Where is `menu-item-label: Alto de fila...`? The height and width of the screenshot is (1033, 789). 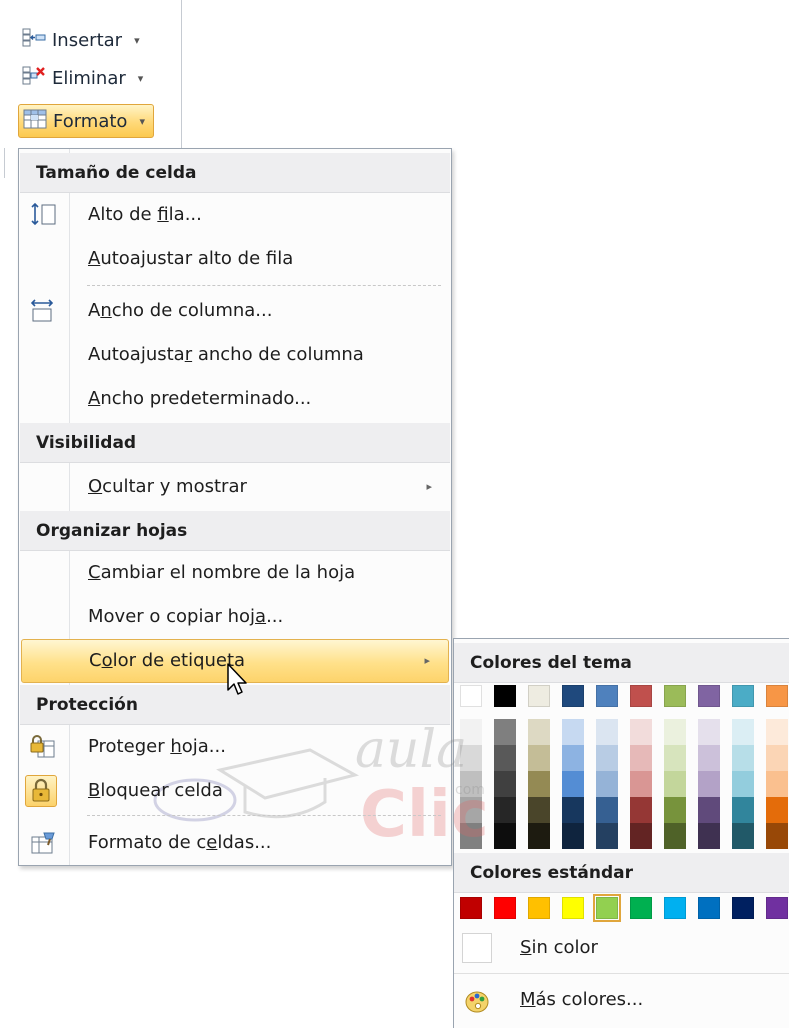 menu-item-label: Alto de fila... is located at coordinates (145, 214).